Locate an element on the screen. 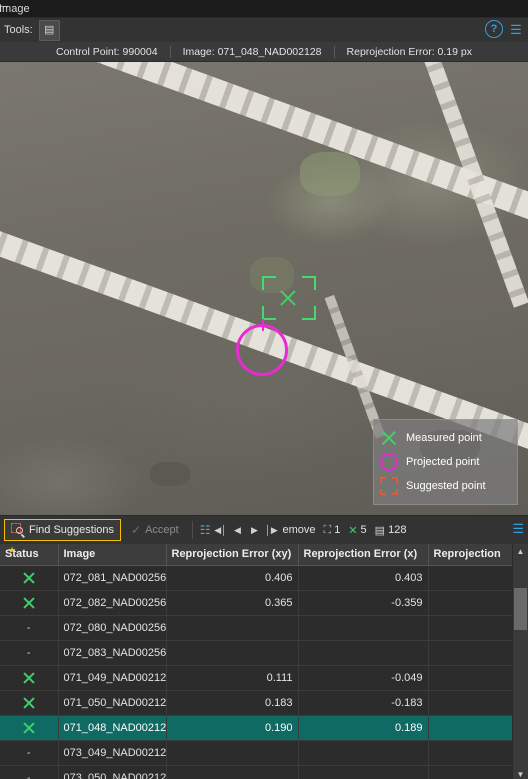  legend-label: Measured point is located at coordinates (444, 438).